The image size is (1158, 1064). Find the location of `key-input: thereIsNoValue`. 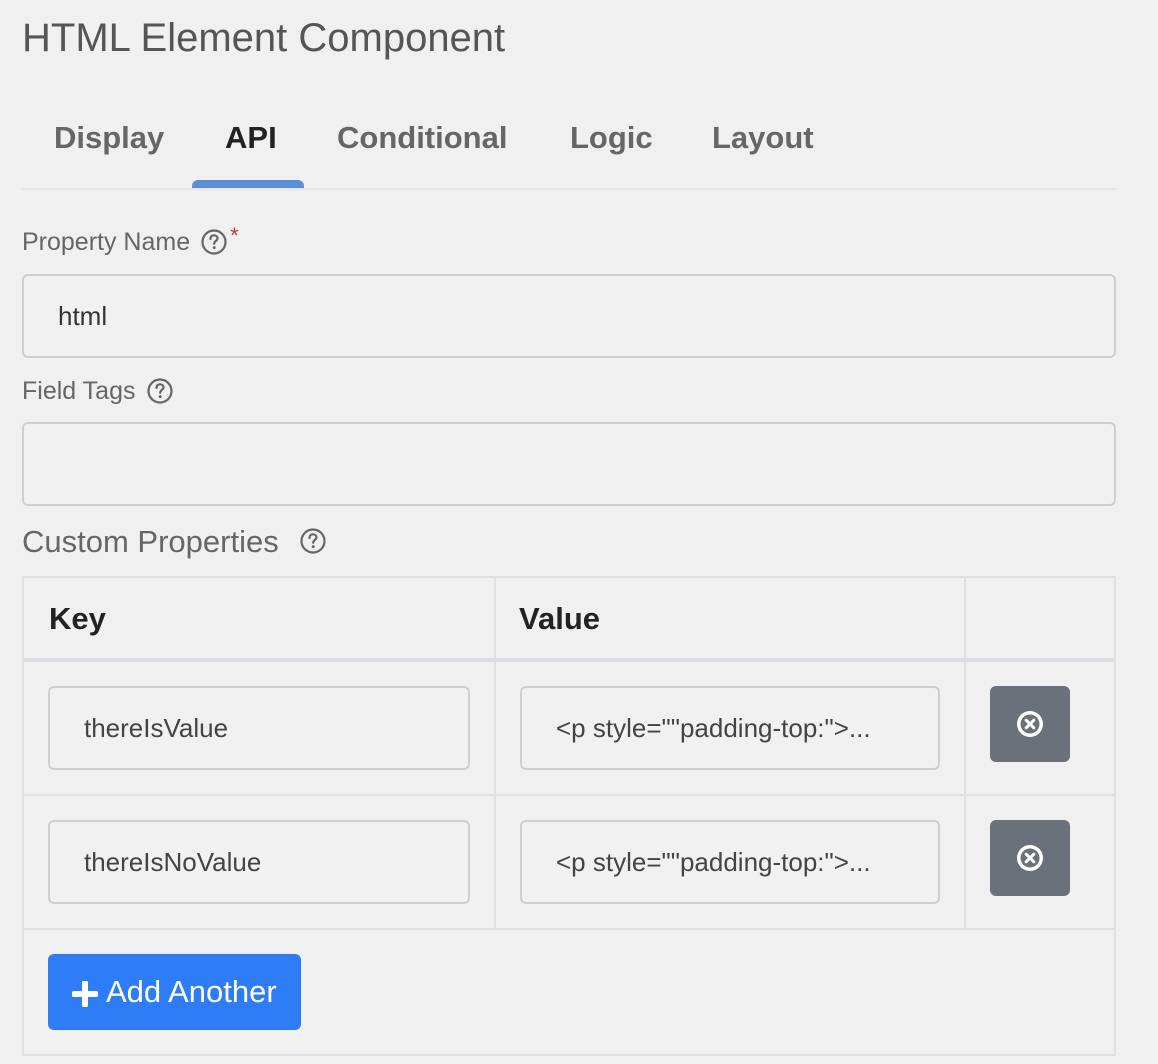

key-input: thereIsNoValue is located at coordinates (259, 862).